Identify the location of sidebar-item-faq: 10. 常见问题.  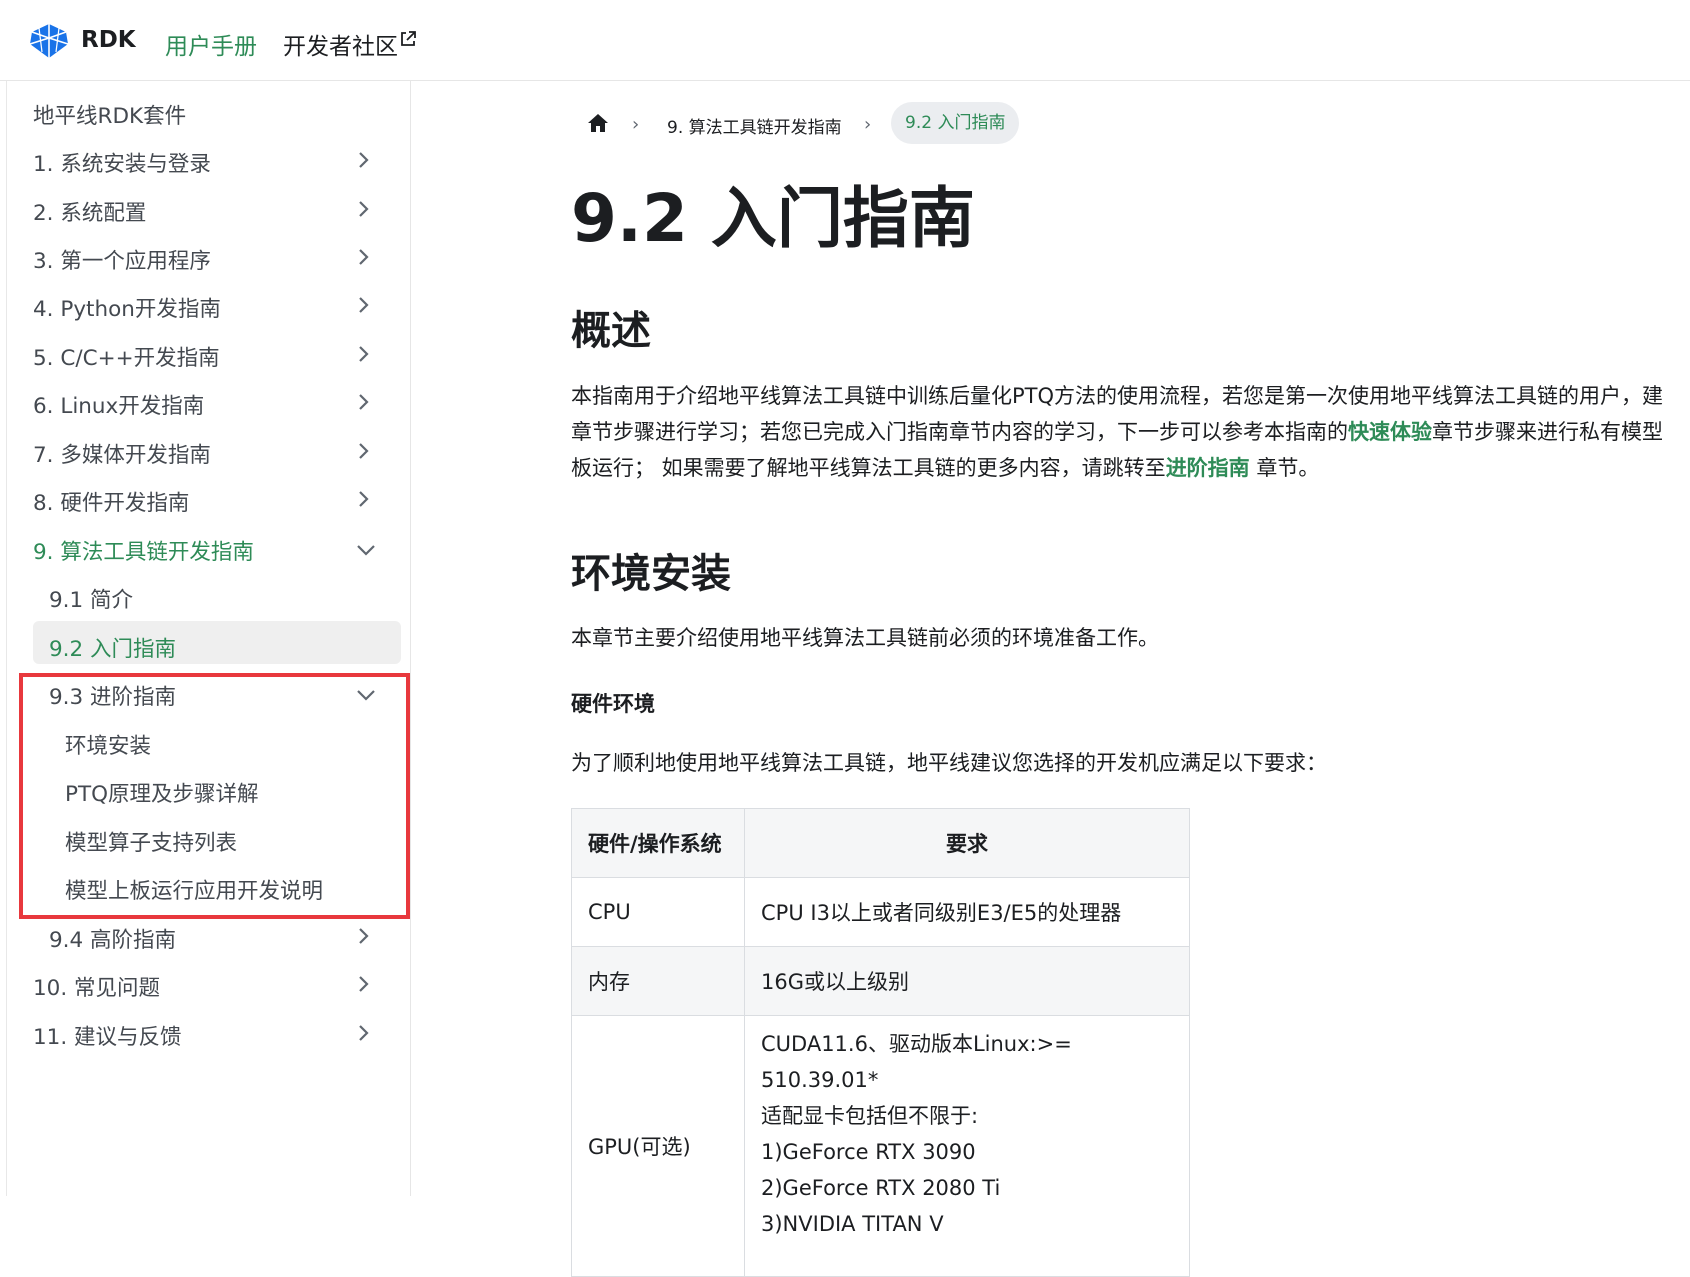
(96, 986).